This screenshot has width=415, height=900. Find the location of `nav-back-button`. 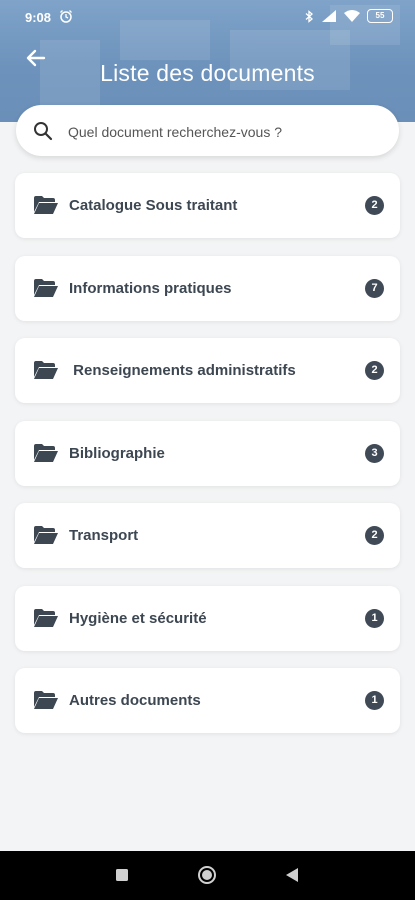

nav-back-button is located at coordinates (292, 877).